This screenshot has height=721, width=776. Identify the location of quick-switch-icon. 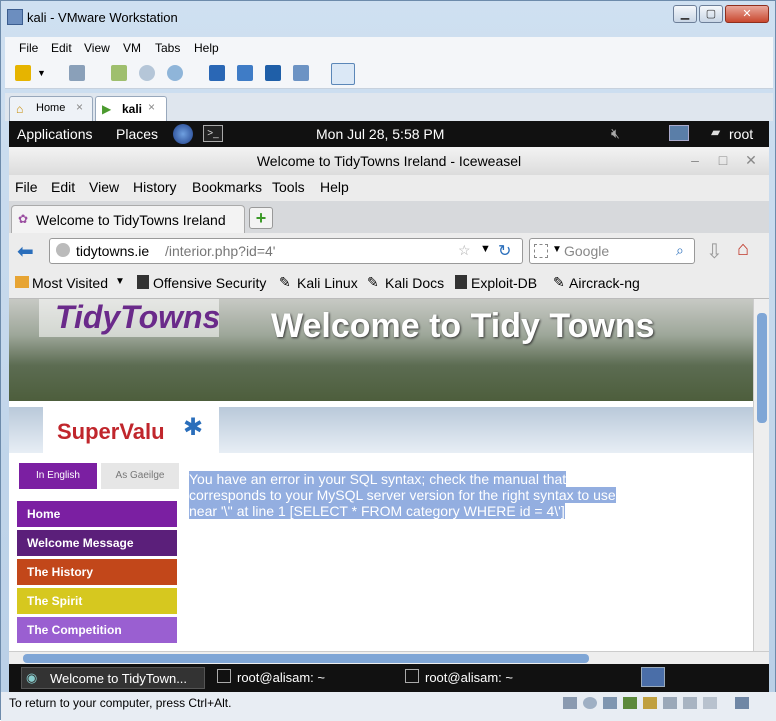
(245, 73).